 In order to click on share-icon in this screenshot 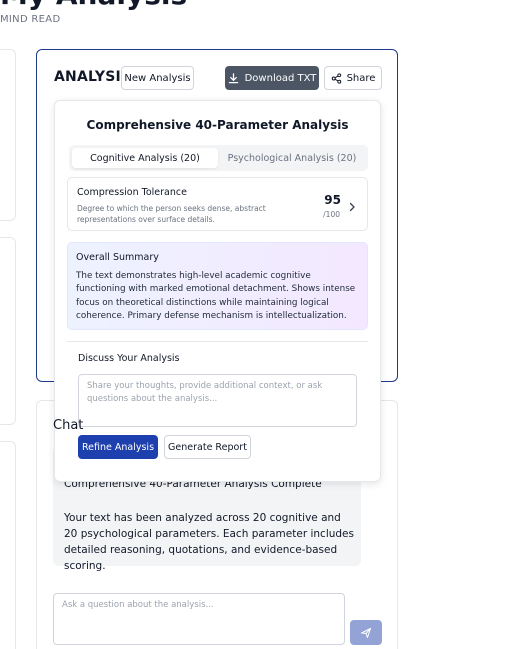, I will do `click(336, 78)`.